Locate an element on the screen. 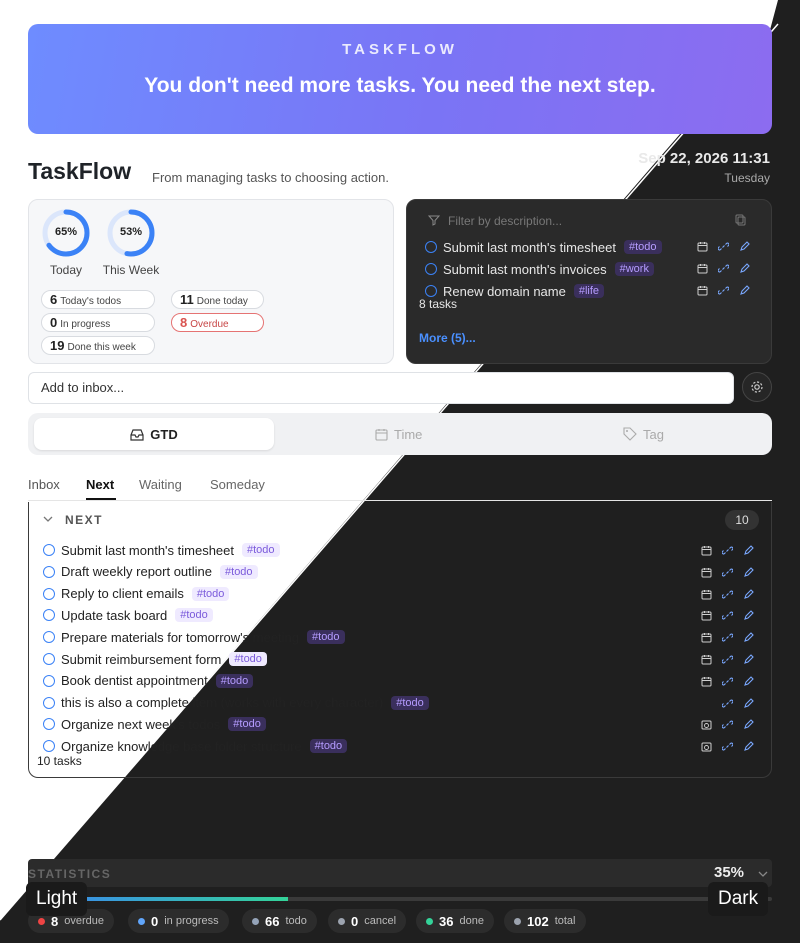  tab-someday: Someday is located at coordinates (237, 484).